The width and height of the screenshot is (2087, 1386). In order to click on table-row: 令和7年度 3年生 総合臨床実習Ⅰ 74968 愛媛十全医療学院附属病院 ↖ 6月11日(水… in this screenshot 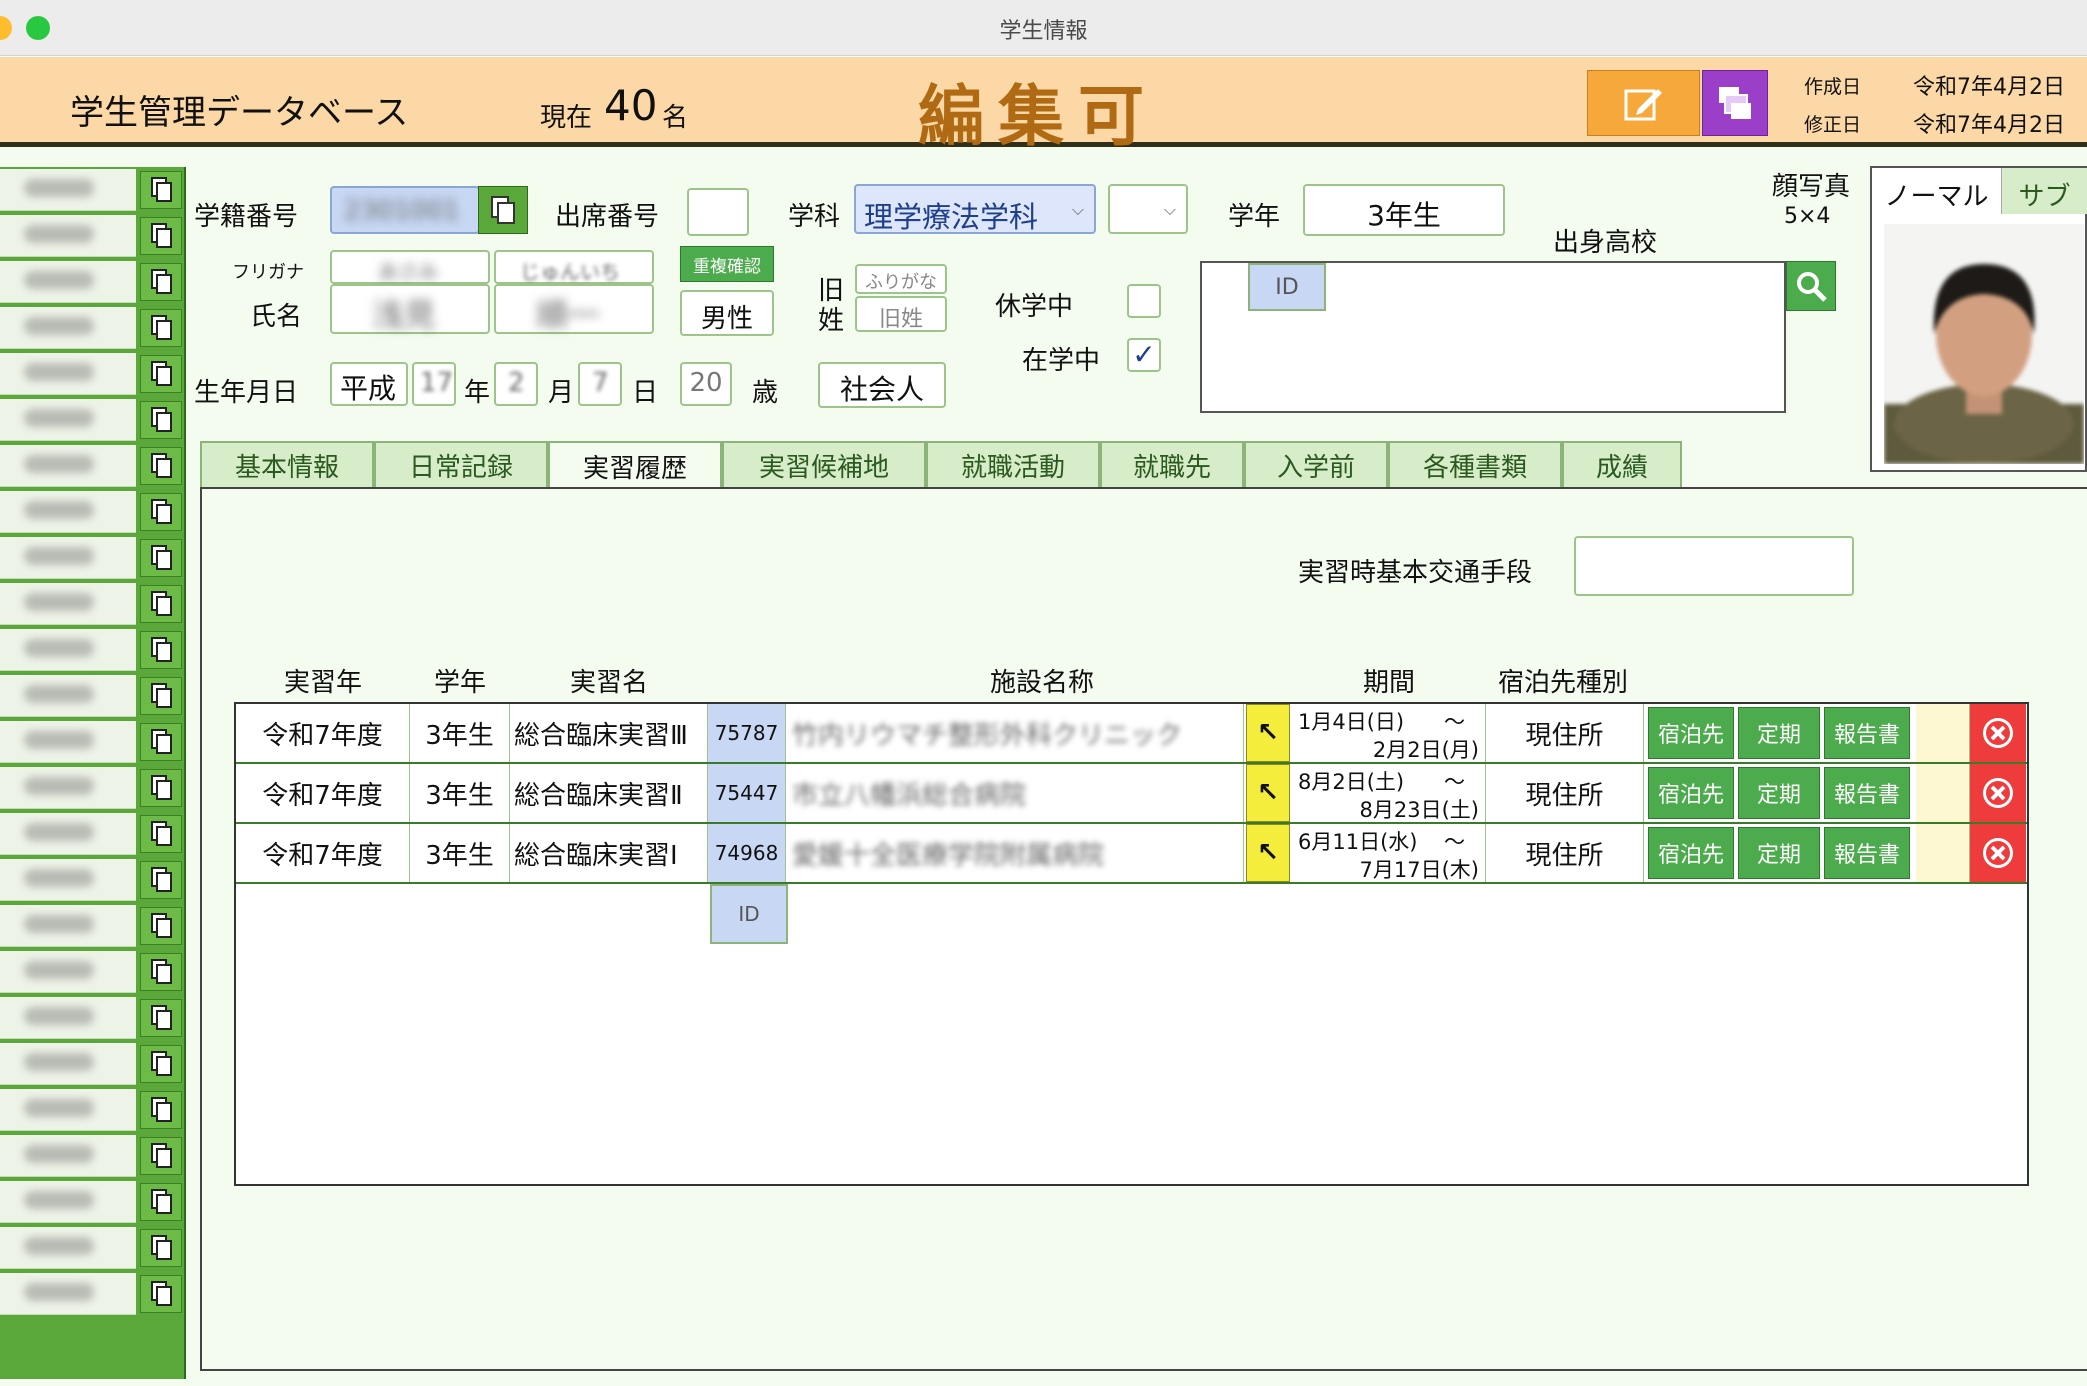, I will do `click(1131, 854)`.